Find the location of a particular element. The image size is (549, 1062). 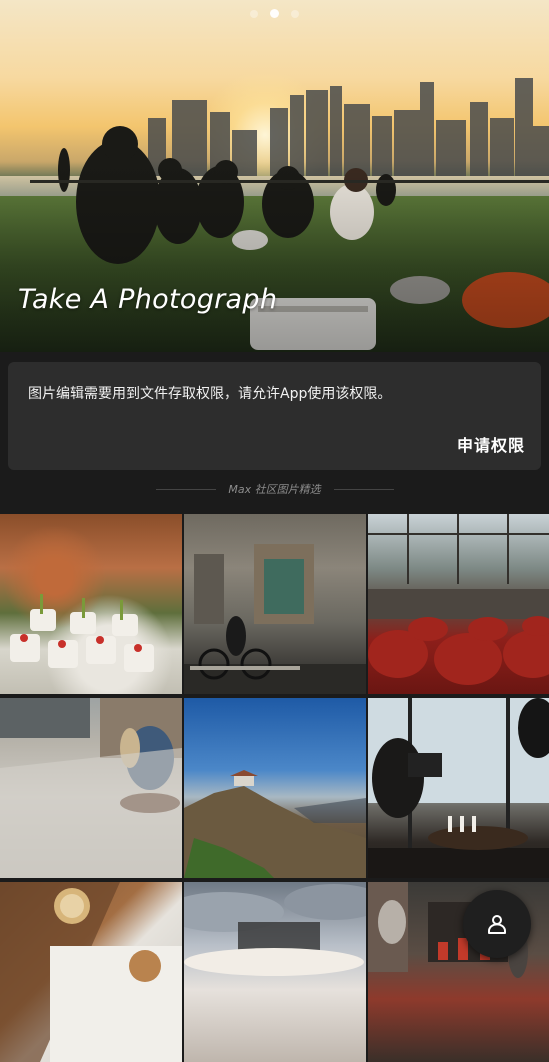

person-icon is located at coordinates (497, 924).